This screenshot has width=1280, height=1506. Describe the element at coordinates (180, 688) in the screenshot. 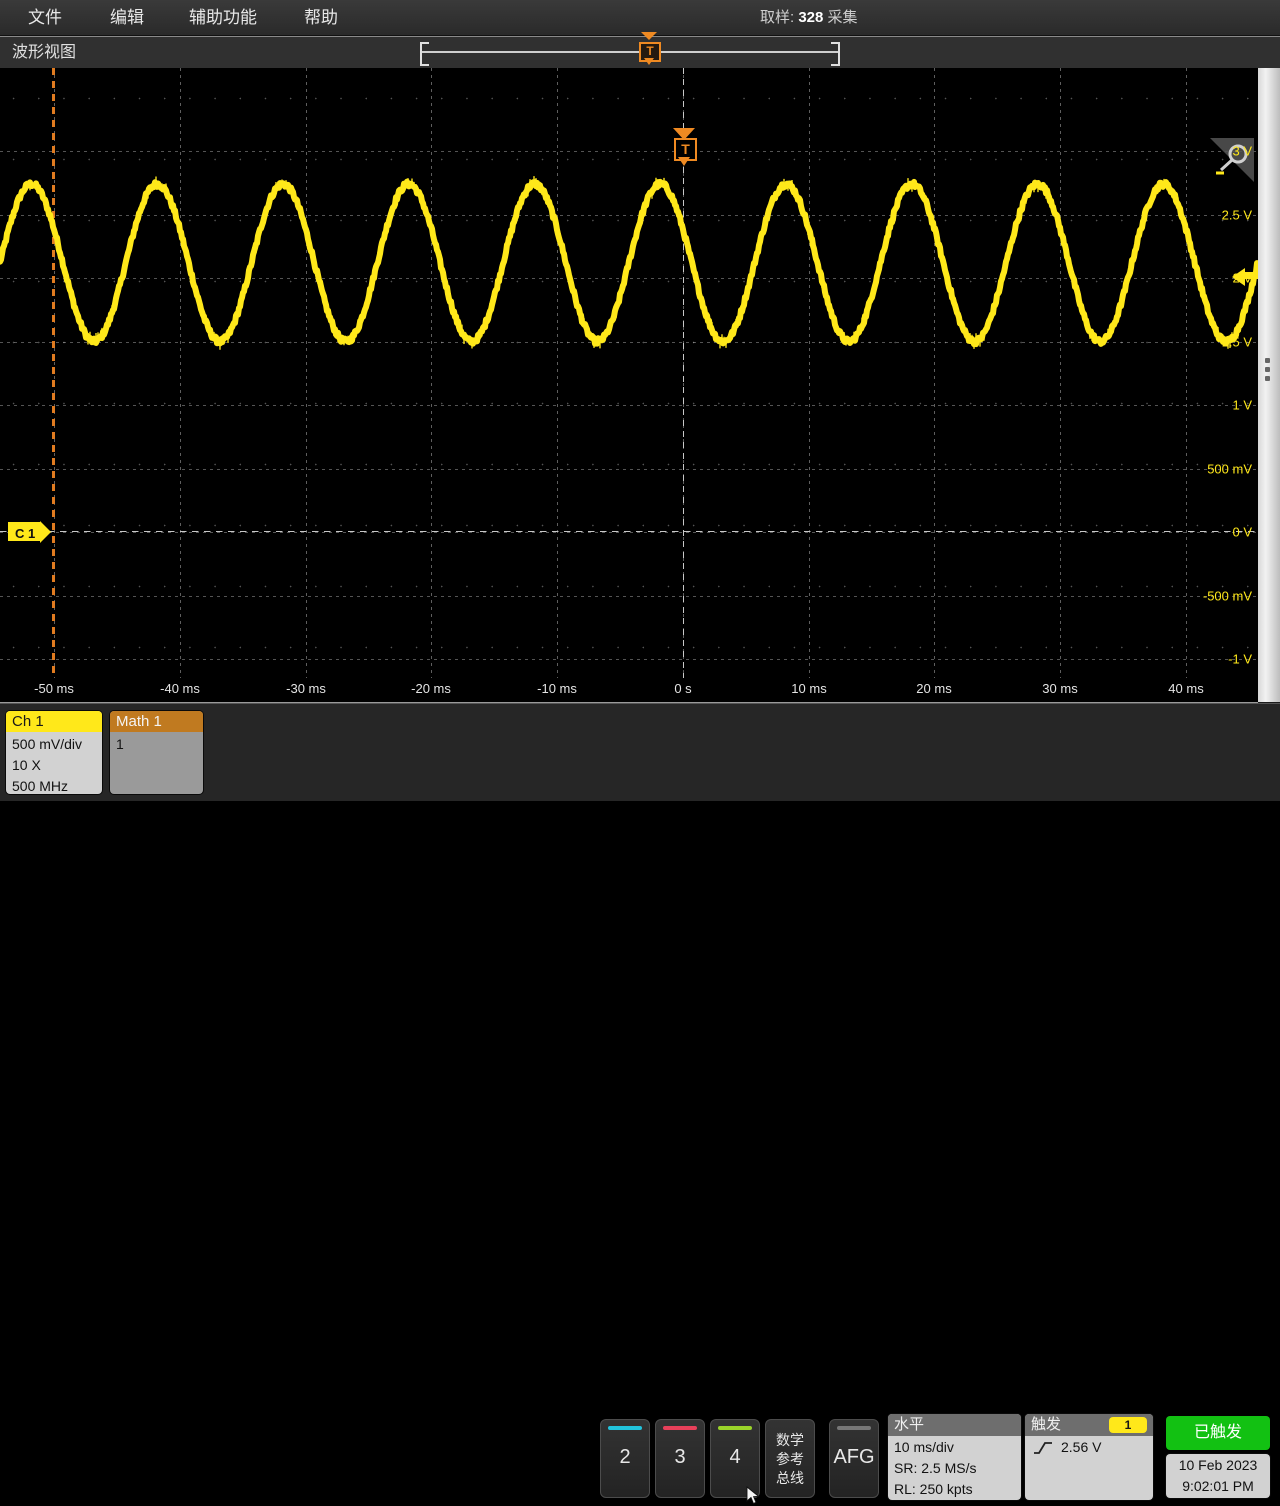

I see `x-axis-tick-label: -40 ms` at that location.